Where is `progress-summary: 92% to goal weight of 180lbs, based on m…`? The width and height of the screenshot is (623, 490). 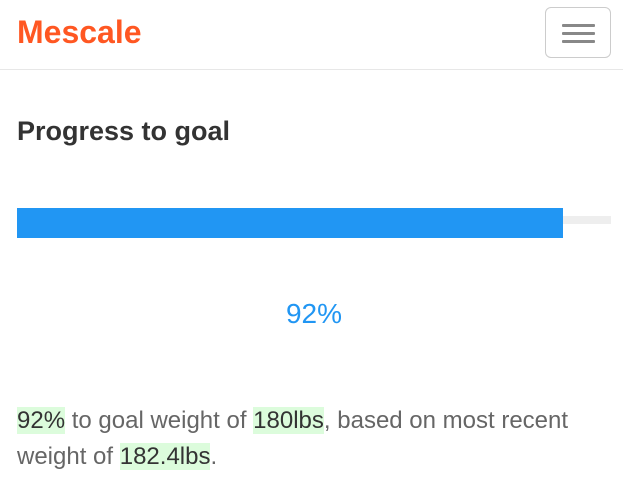
progress-summary: 92% to goal weight of 180lbs, based on m… is located at coordinates (312, 439).